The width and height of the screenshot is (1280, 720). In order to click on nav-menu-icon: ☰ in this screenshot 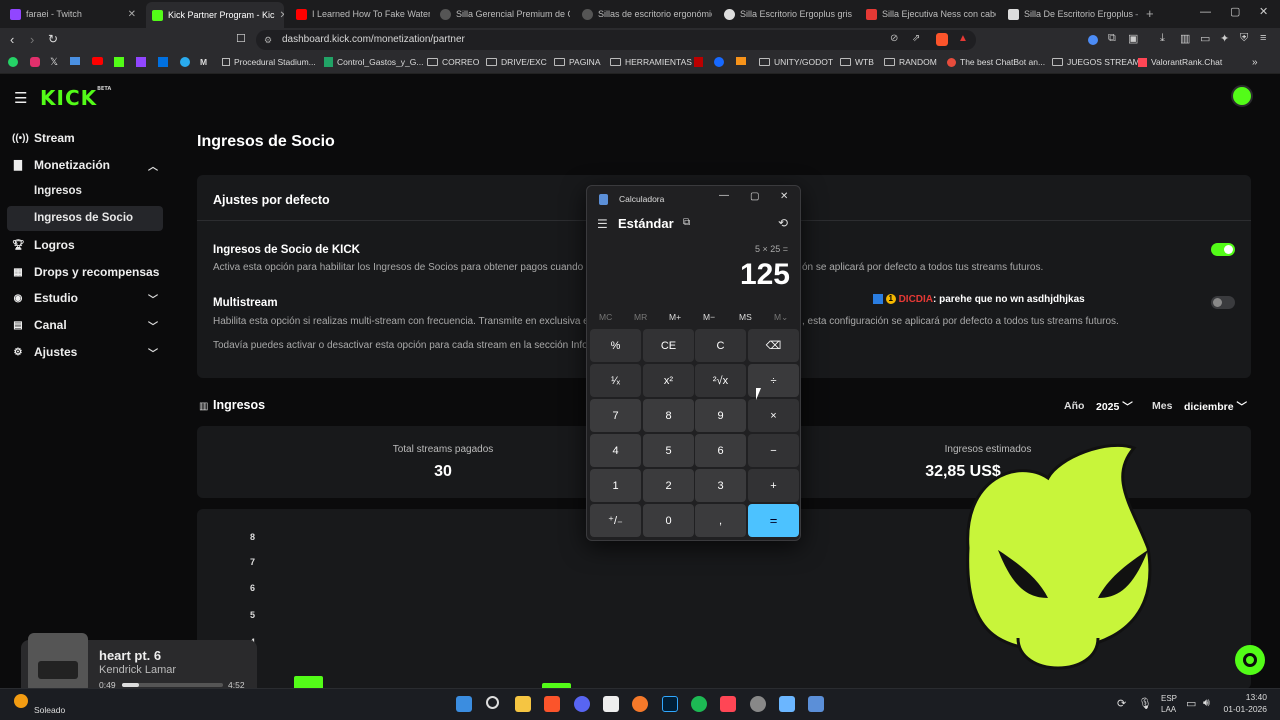, I will do `click(602, 224)`.